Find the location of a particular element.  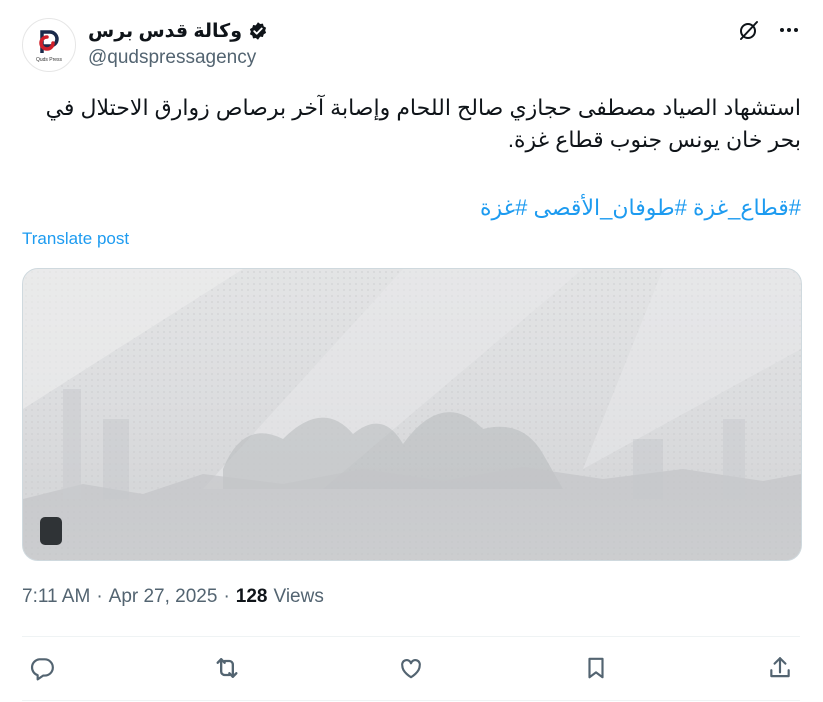

avatar: Quds Press is located at coordinates (49, 45).